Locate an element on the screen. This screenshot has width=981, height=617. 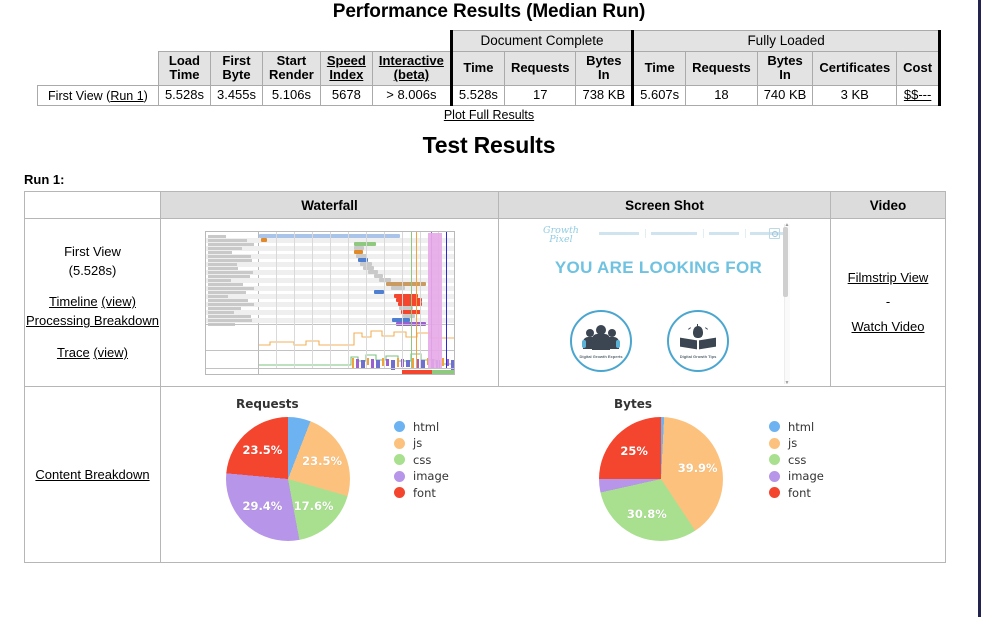
waterfall-cell is located at coordinates (329, 303).